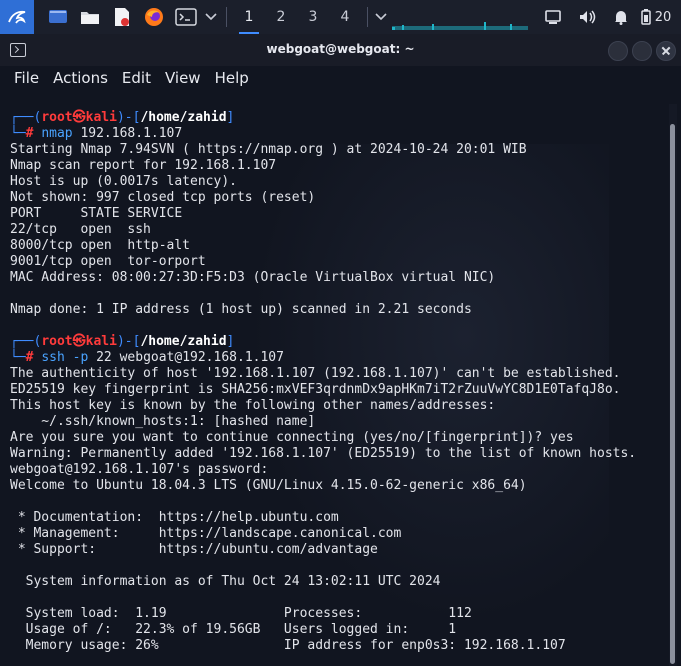 This screenshot has height=666, width=681. I want to click on workspace-2: 2, so click(281, 17).